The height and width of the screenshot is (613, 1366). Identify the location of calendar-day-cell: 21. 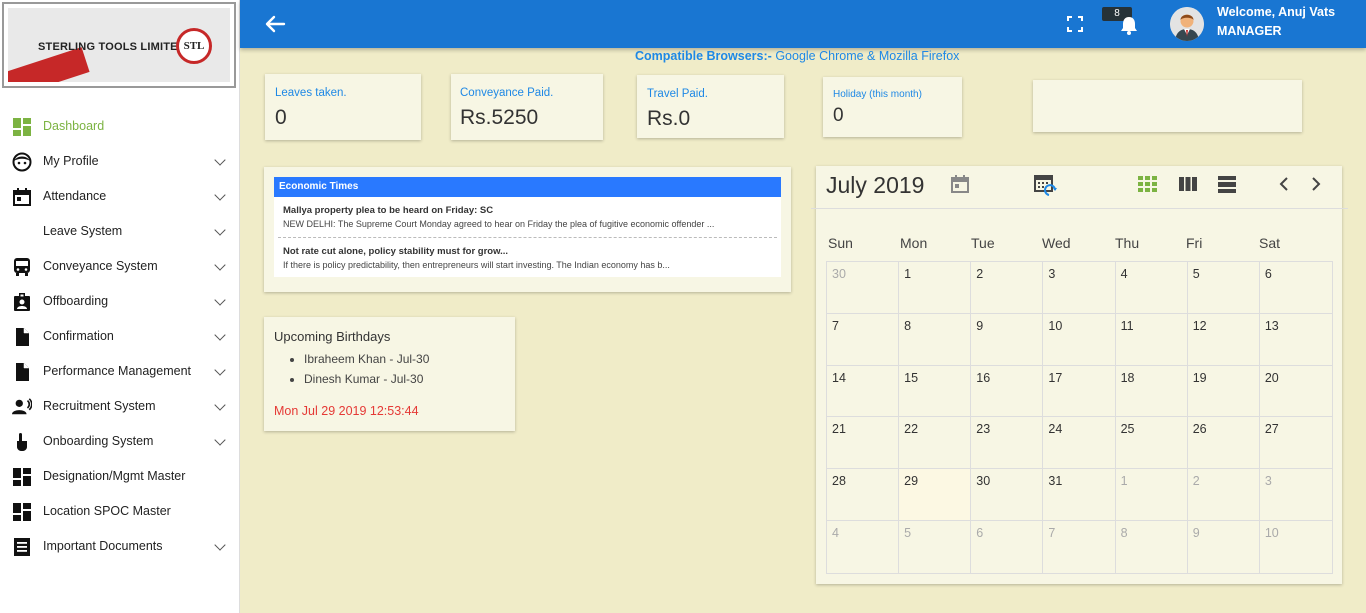
(863, 443).